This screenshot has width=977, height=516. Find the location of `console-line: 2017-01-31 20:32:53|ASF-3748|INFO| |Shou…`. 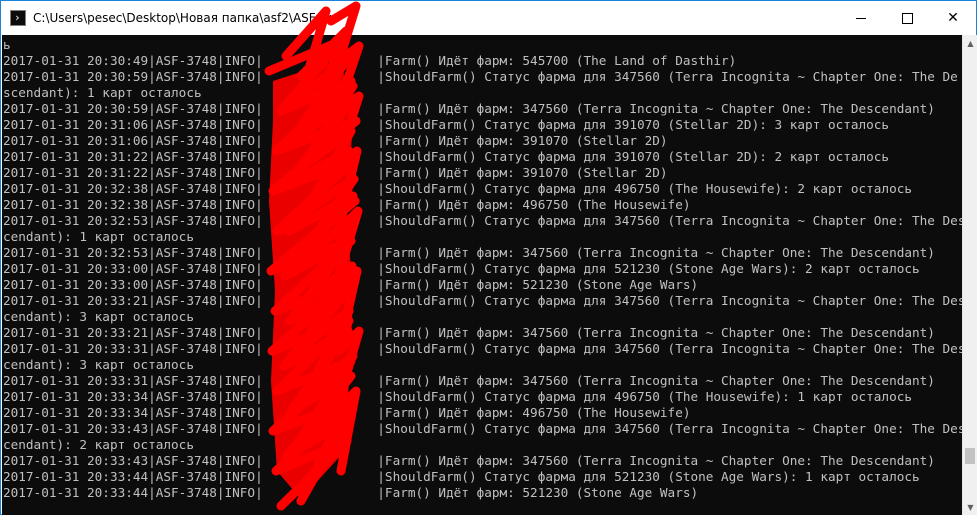

console-line: 2017-01-31 20:32:53|ASF-3748|INFO| |Shou… is located at coordinates (482, 220).